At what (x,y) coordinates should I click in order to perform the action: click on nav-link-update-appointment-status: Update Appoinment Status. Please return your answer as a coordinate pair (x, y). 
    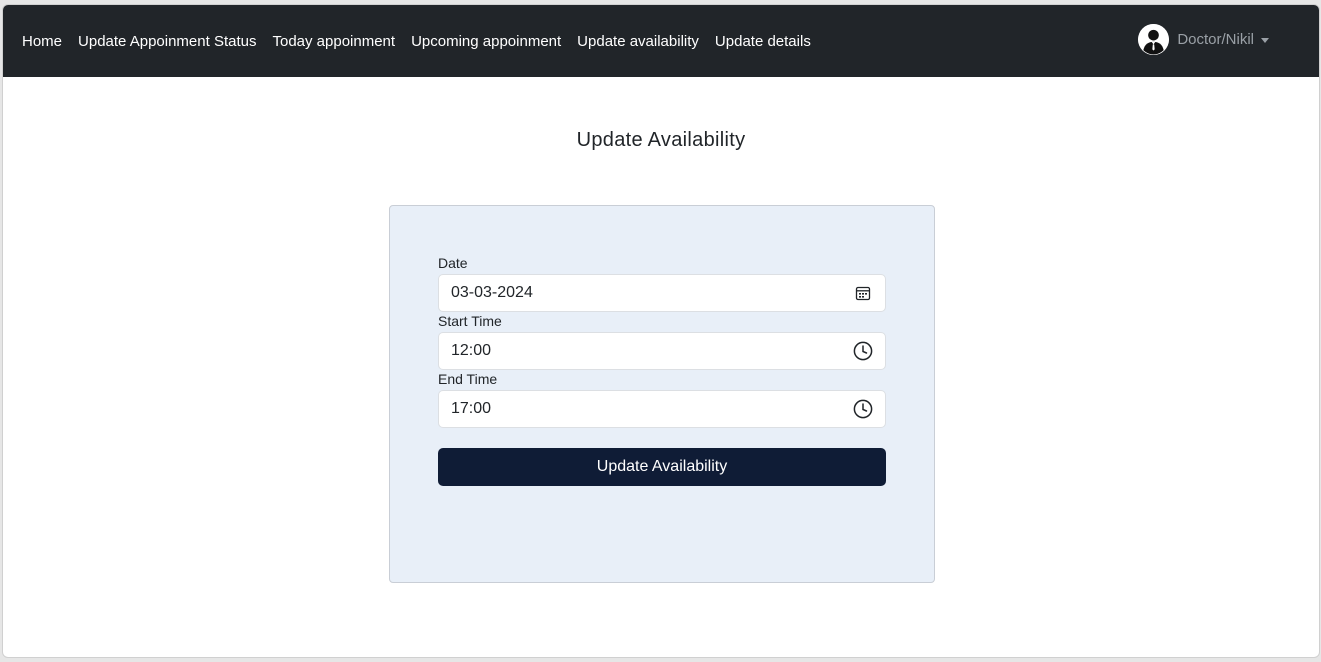
    Looking at the image, I should click on (167, 41).